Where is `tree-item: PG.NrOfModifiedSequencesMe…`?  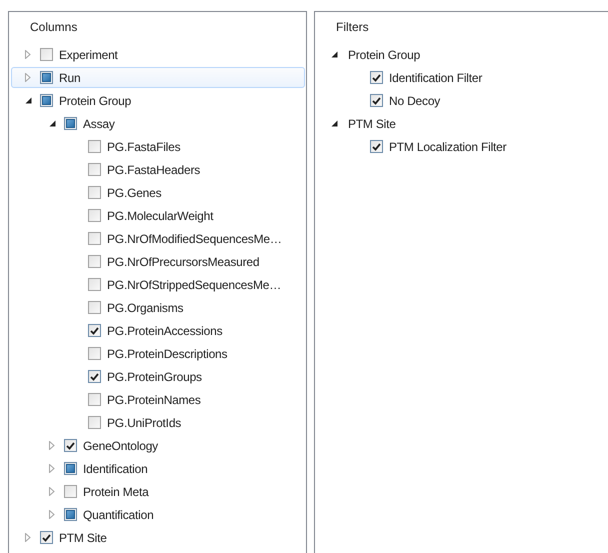 tree-item: PG.NrOfModifiedSequencesMe… is located at coordinates (158, 238).